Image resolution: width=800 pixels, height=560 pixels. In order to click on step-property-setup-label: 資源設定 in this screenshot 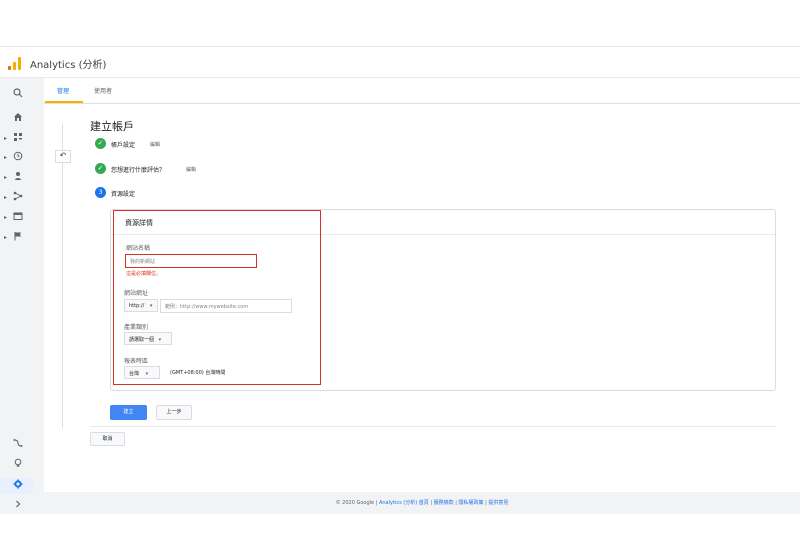, I will do `click(123, 194)`.